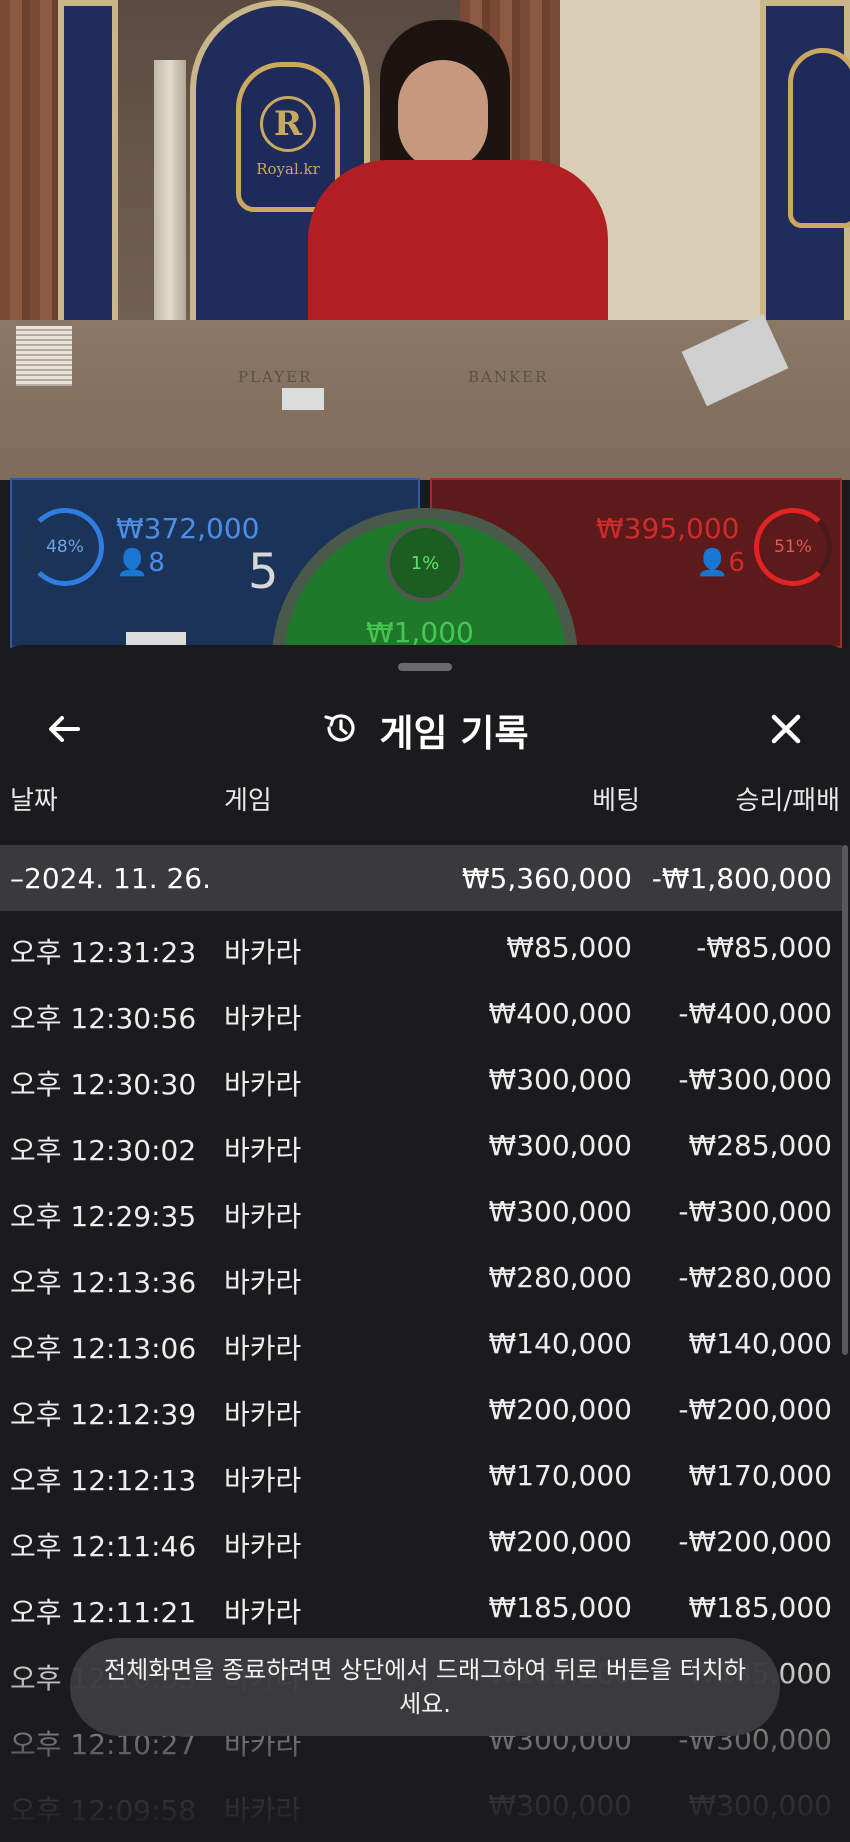  I want to click on date-group-row: –2024. 11. 26. ₩5,360,000 -₩1,800,000, so click(421, 878).